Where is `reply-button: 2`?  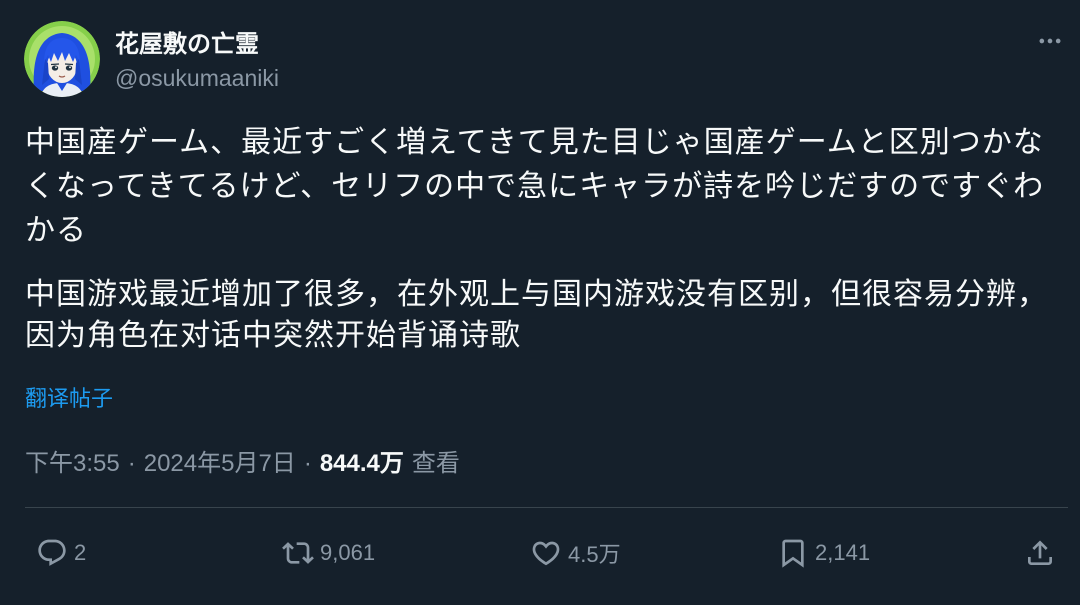
reply-button: 2 is located at coordinates (61, 553).